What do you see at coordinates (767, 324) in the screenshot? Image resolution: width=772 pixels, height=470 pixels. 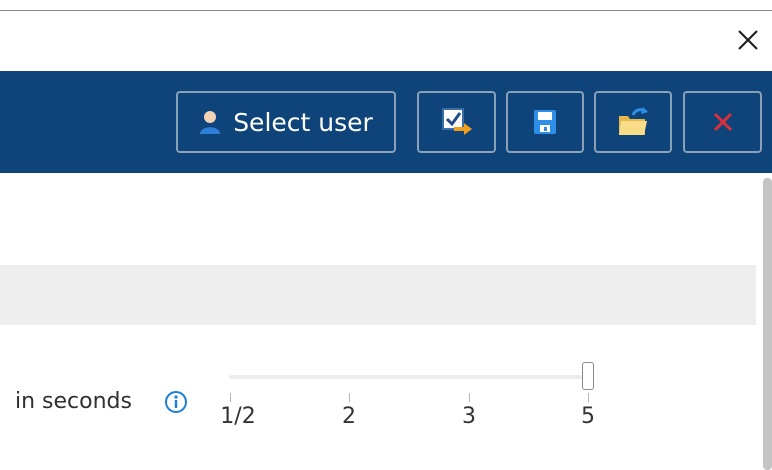 I see `vertical-scrollbar` at bounding box center [767, 324].